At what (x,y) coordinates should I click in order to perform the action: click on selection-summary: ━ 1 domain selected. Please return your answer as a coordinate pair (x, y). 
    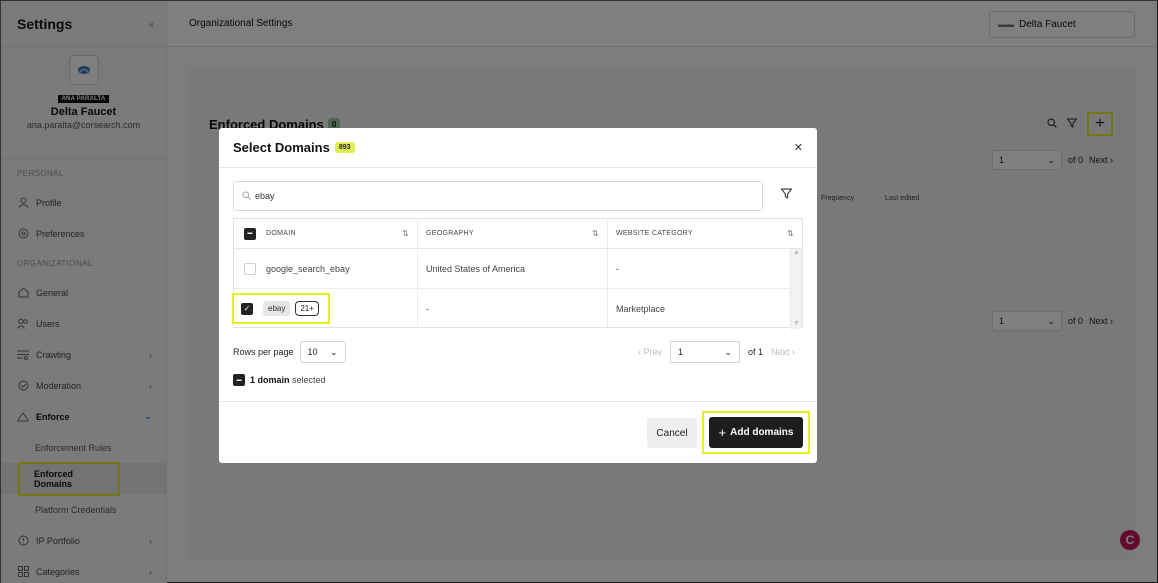
    Looking at the image, I should click on (279, 380).